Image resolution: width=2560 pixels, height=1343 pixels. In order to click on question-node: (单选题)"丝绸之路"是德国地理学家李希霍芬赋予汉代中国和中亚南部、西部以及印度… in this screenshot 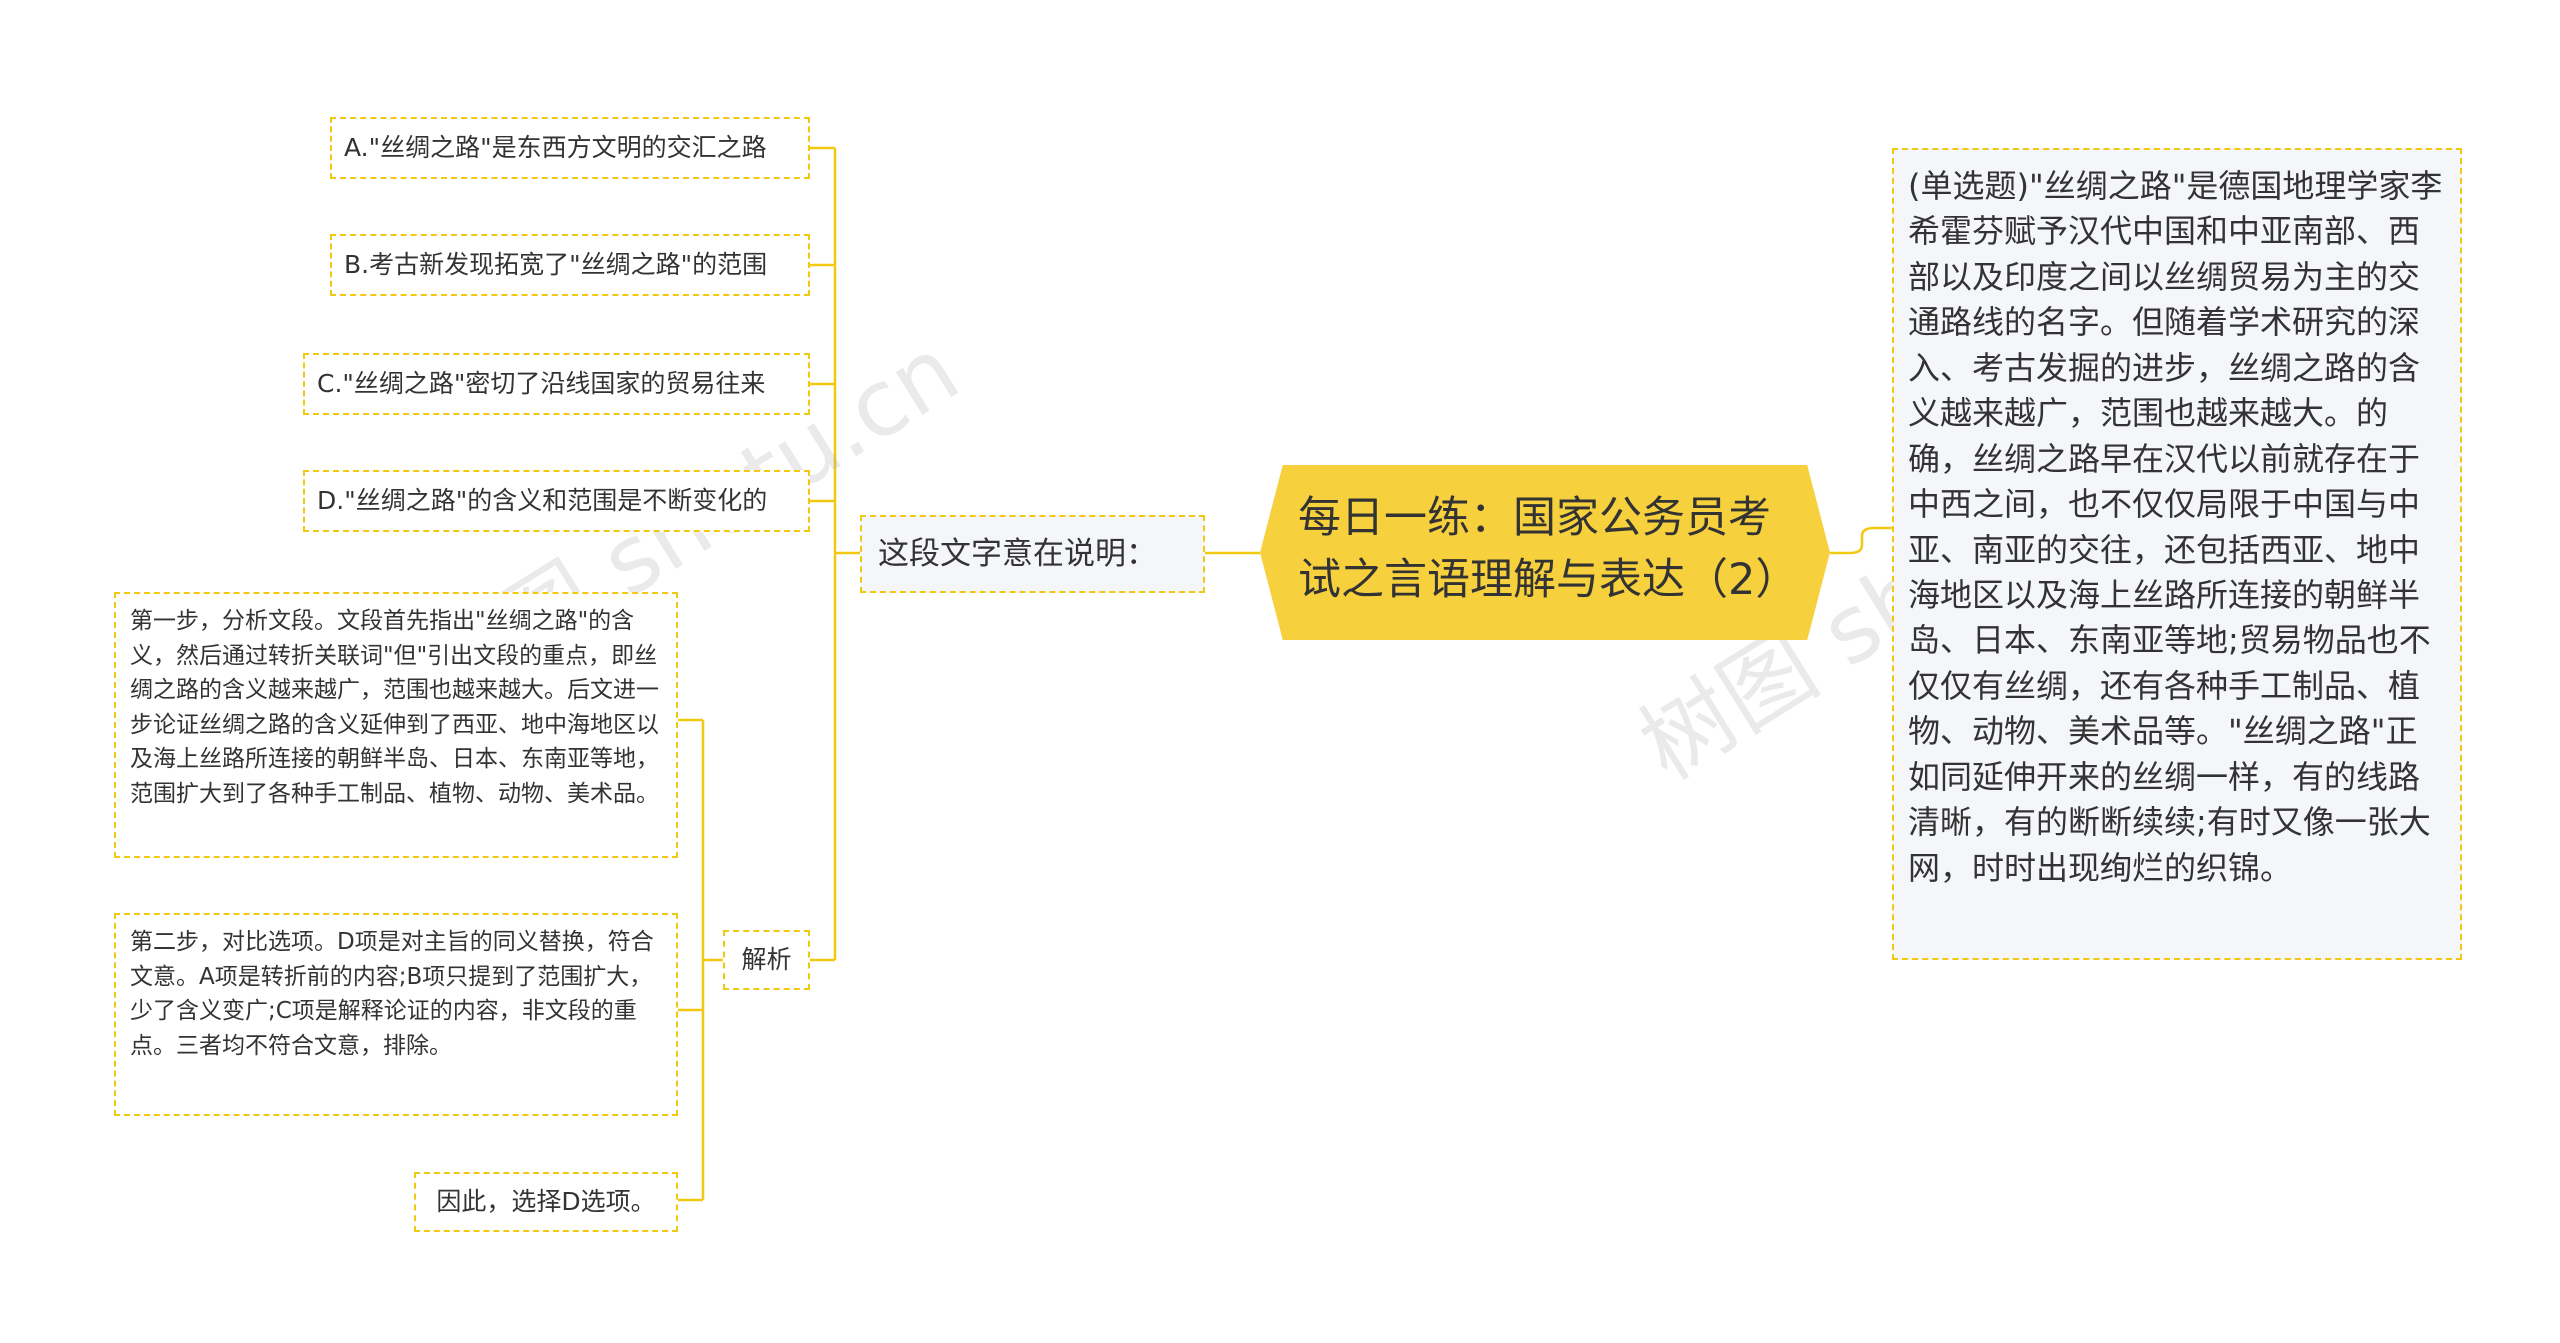, I will do `click(2177, 554)`.